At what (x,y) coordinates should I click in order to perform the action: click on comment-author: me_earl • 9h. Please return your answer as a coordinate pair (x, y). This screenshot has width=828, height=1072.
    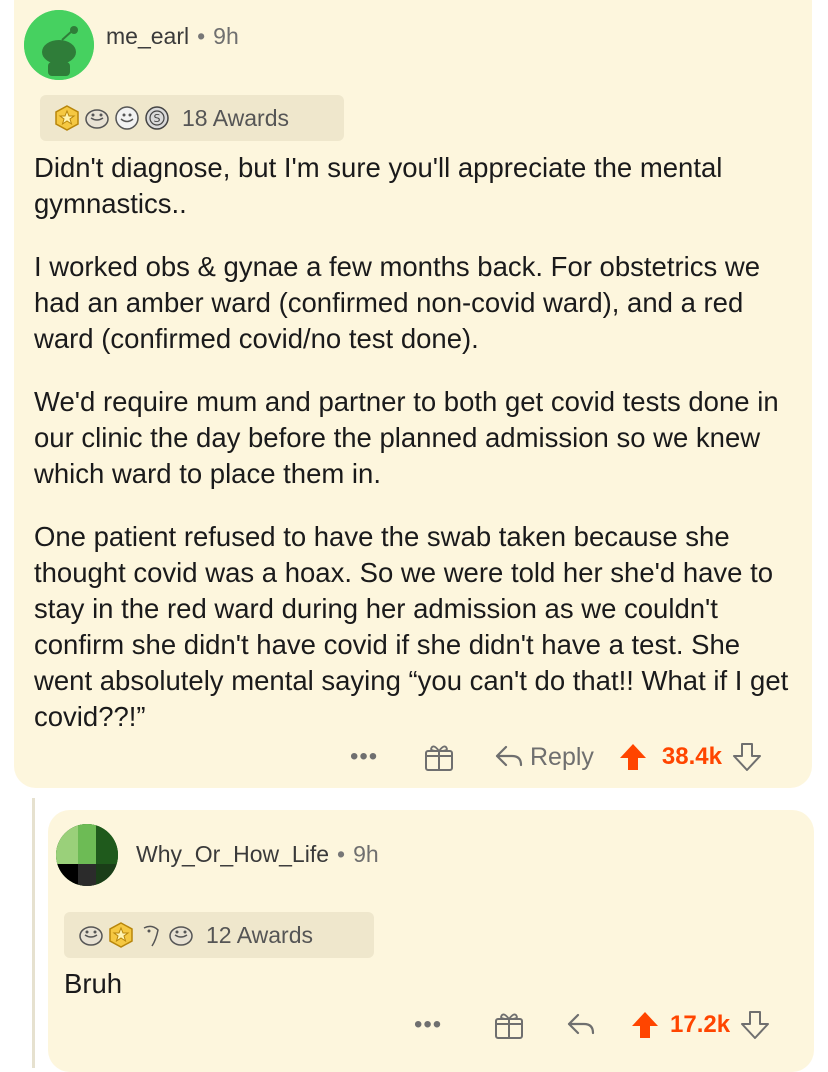
    Looking at the image, I should click on (172, 36).